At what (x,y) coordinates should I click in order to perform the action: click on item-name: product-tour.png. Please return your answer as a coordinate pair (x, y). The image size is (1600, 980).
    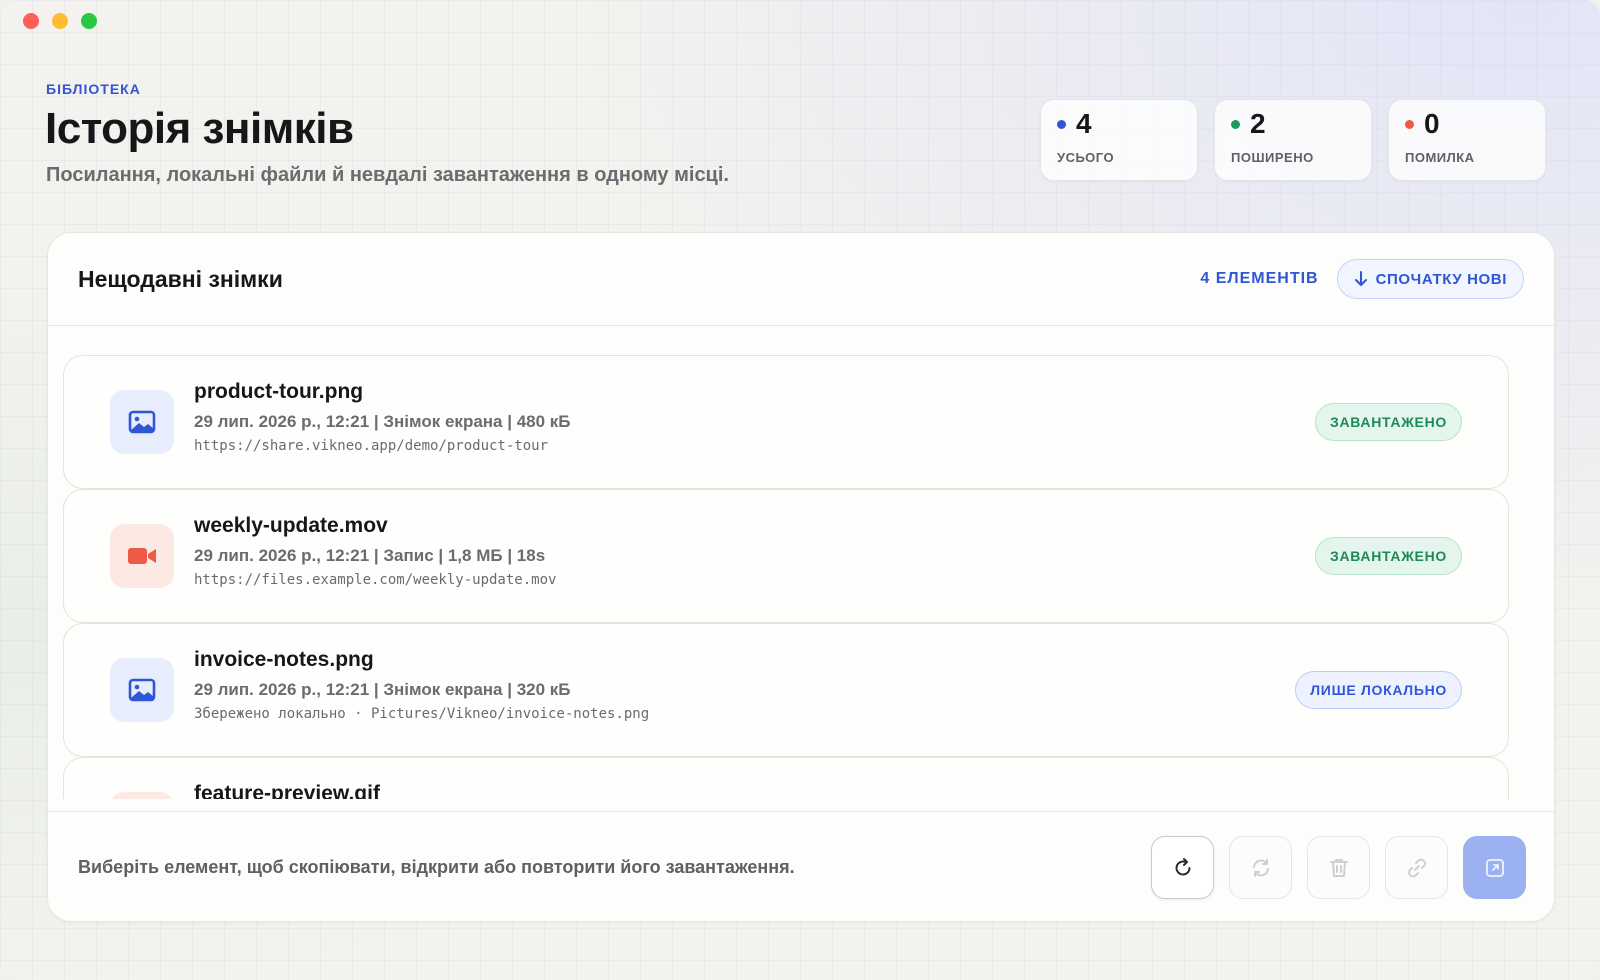
    Looking at the image, I should click on (279, 391).